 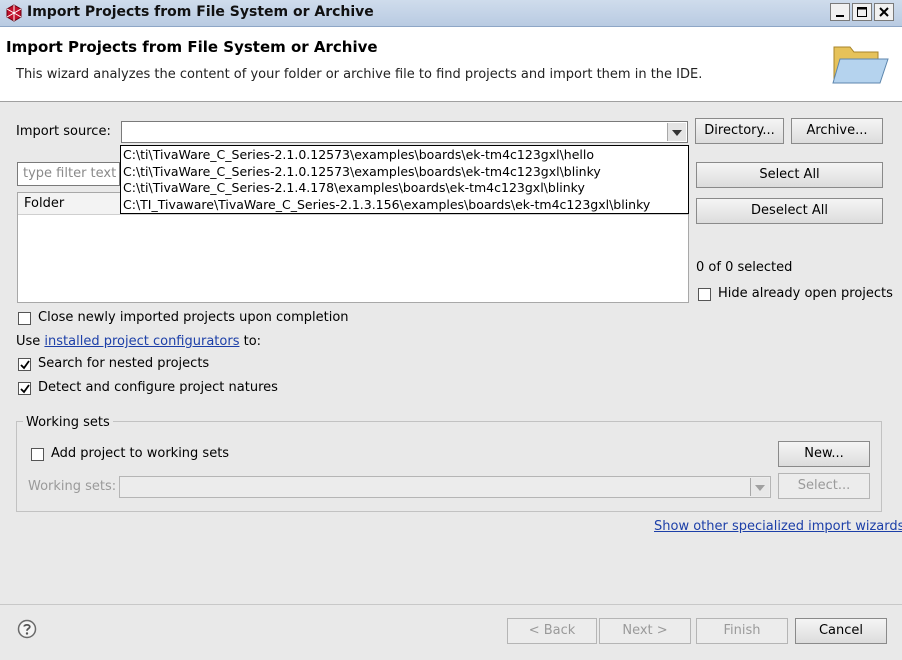 I want to click on footer-separator, so click(x=451, y=604).